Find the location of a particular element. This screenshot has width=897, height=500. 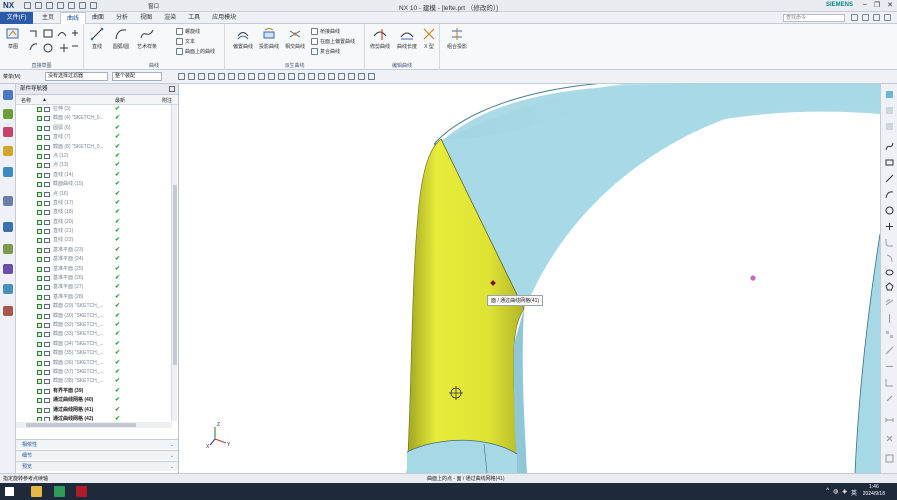

start-icon is located at coordinates (9, 491).